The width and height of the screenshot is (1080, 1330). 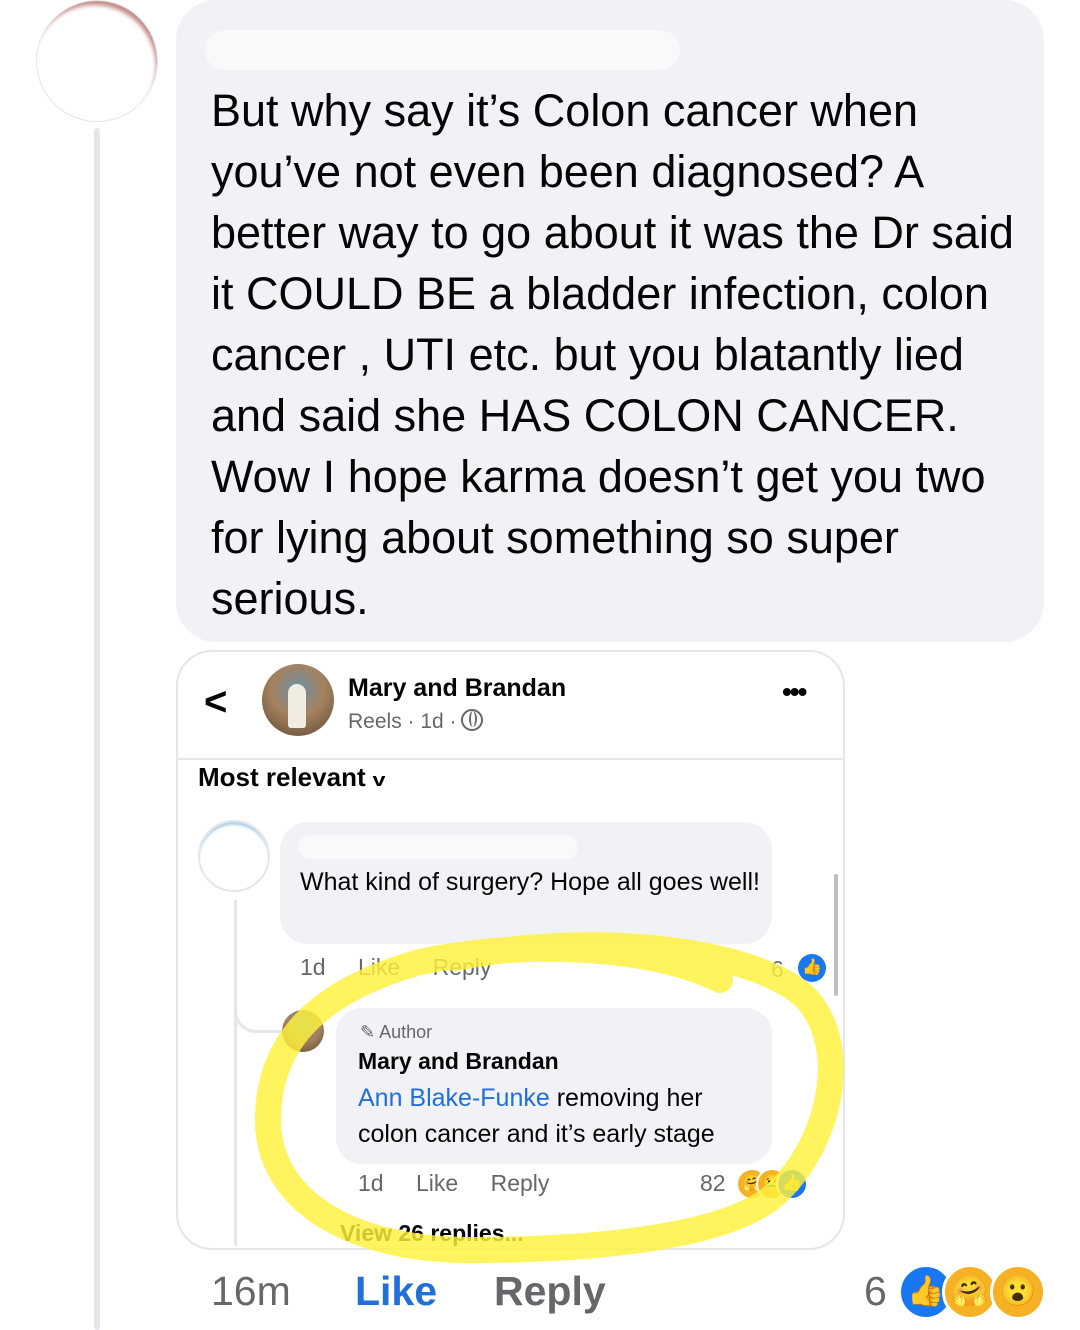 I want to click on wow-icon: 😮, so click(x=1018, y=1292).